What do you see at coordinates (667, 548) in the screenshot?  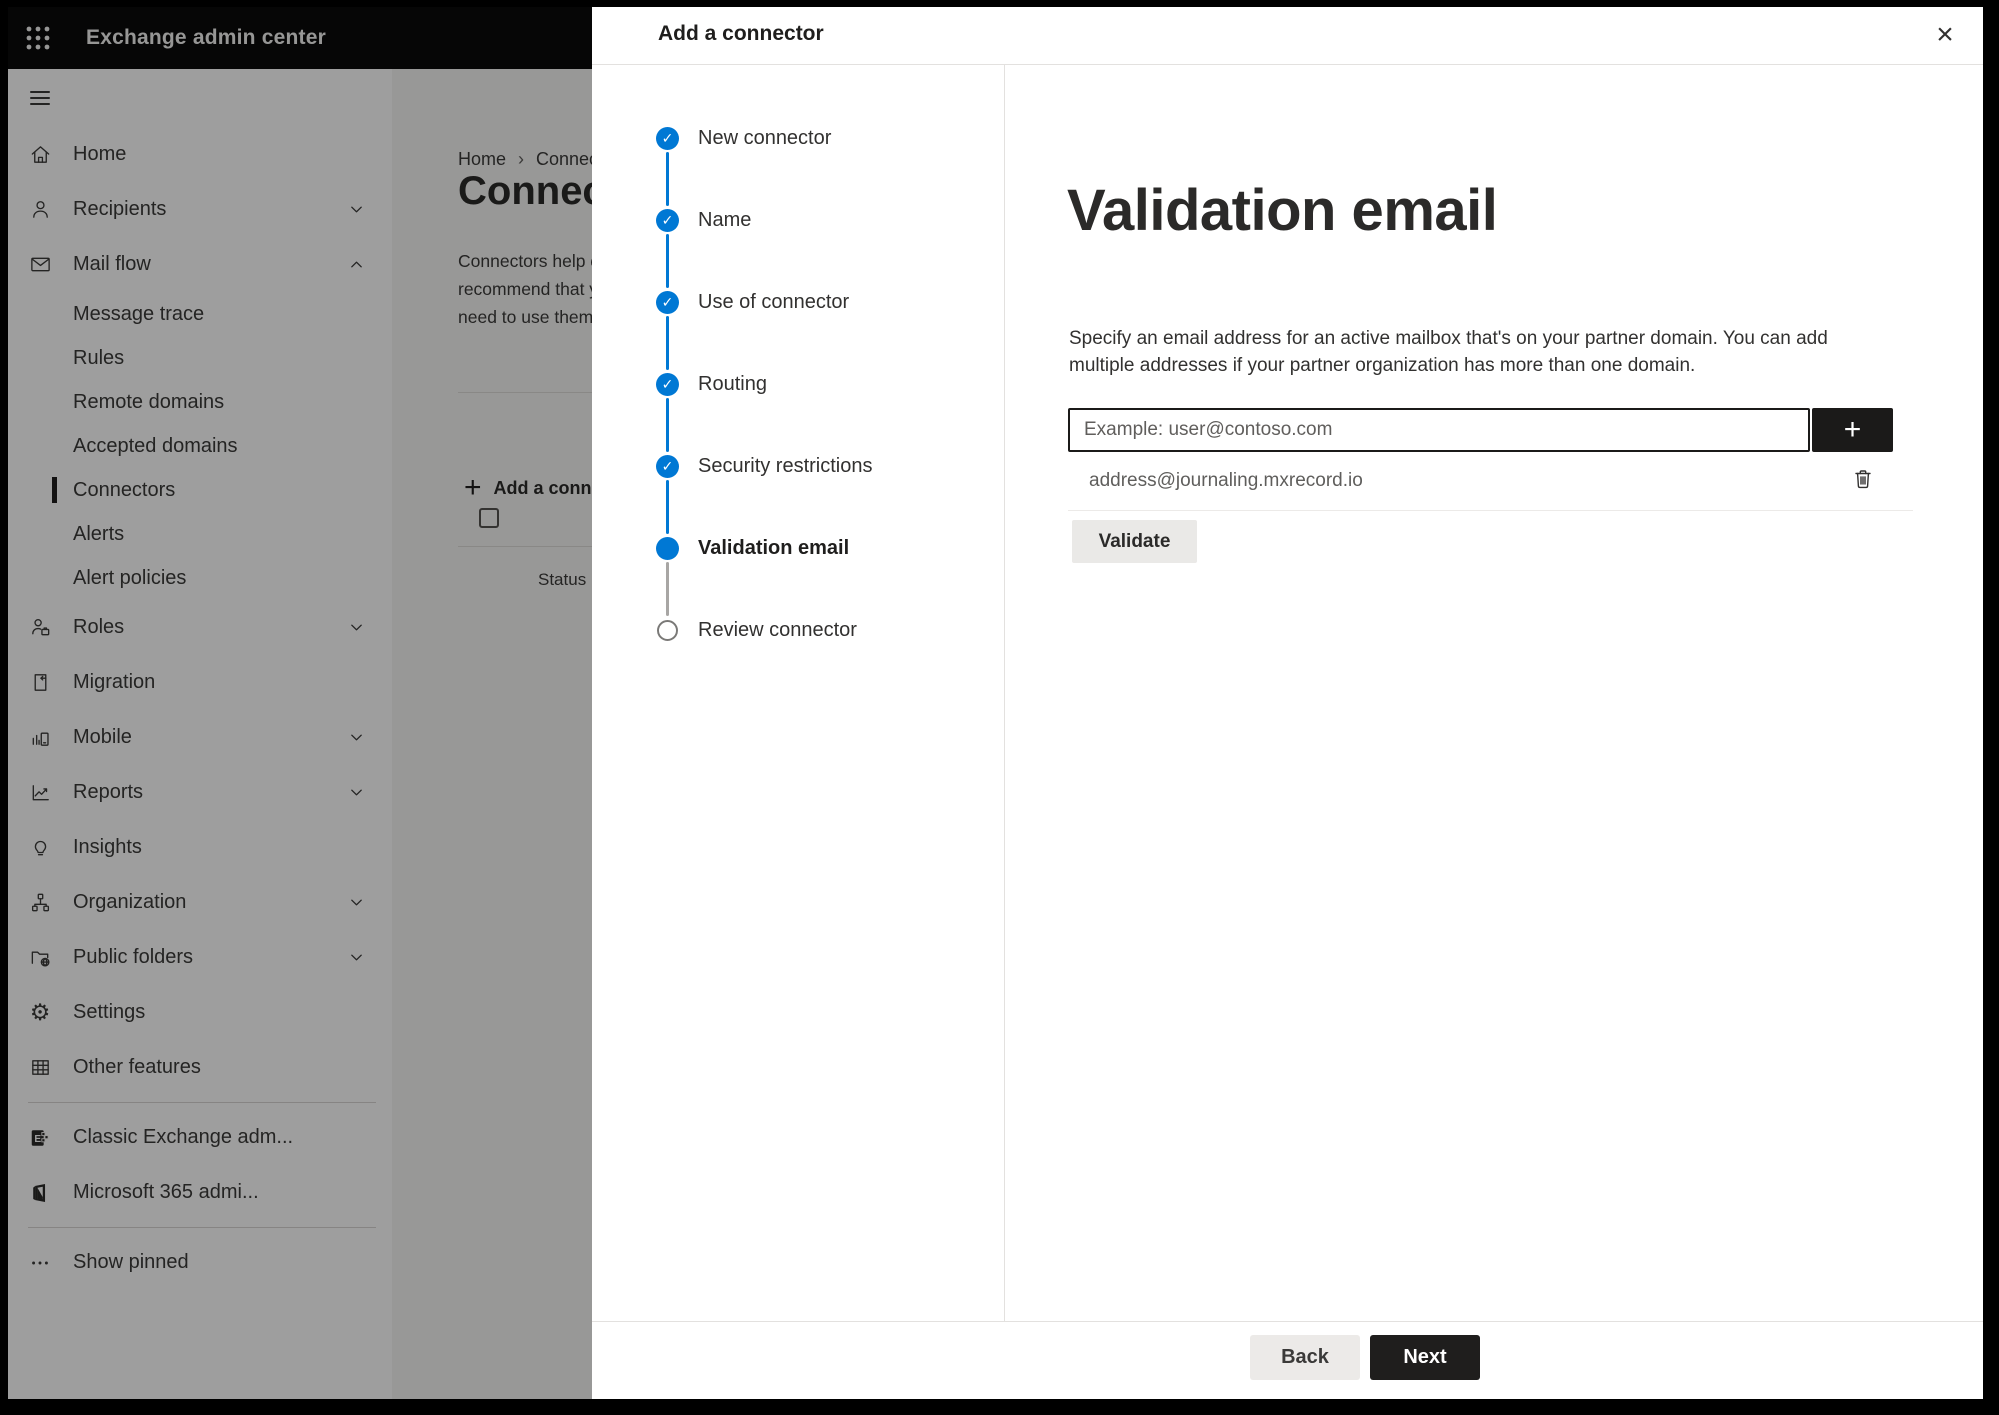 I see `step-current-dot` at bounding box center [667, 548].